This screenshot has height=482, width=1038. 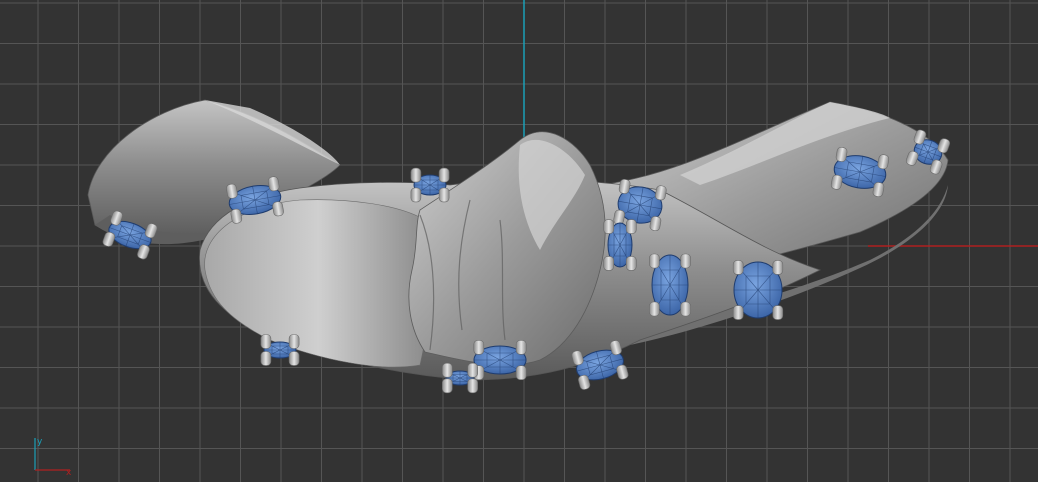 I want to click on gizmo-x-label: x, so click(x=69, y=473).